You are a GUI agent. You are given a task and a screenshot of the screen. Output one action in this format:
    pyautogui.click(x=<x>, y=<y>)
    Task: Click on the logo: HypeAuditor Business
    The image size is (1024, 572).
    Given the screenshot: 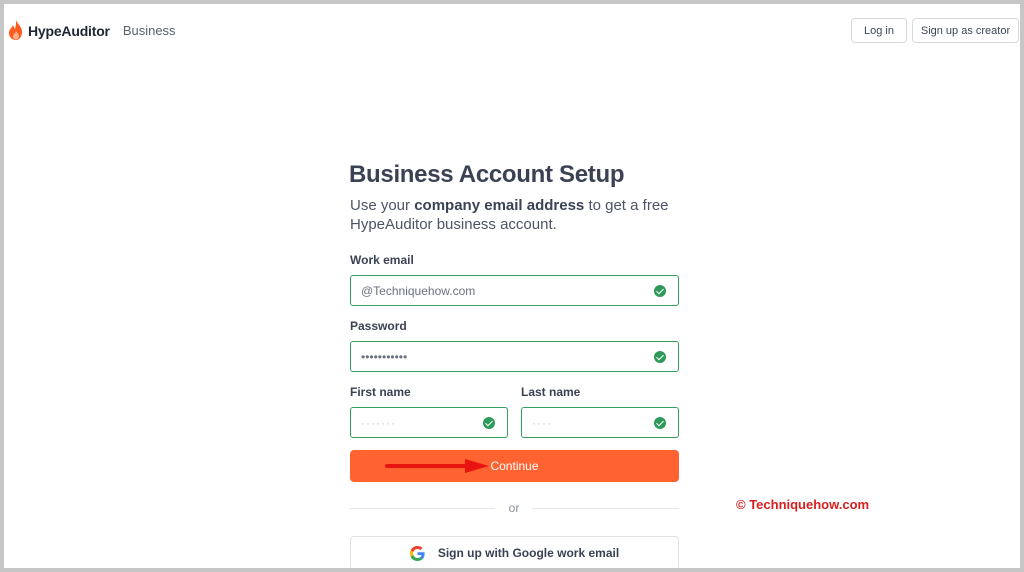 What is the action you would take?
    pyautogui.click(x=92, y=30)
    